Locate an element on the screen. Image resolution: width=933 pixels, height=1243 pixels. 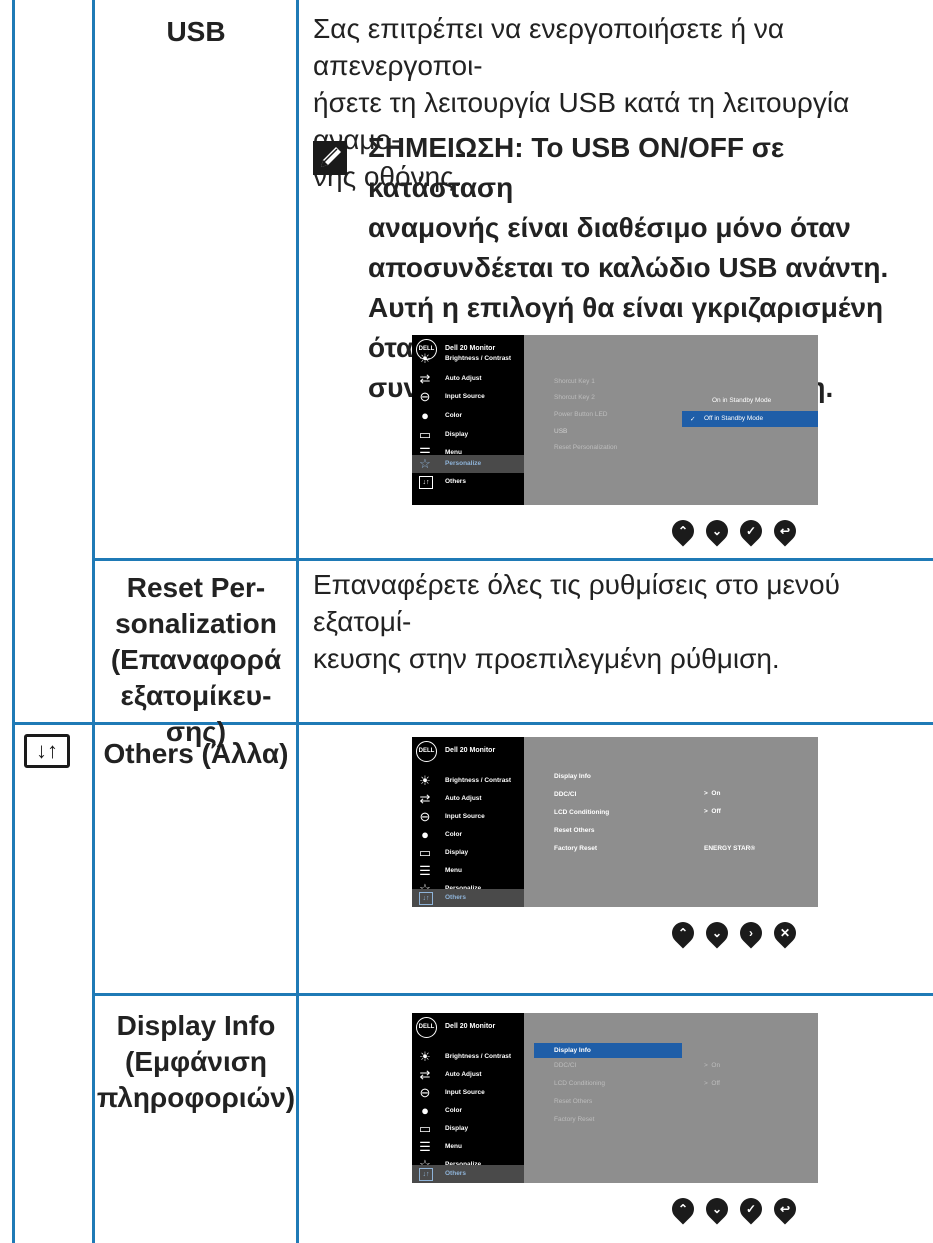
osd-buttons: ⌃ ⌄ › ✕ is located at coordinates (742, 933).